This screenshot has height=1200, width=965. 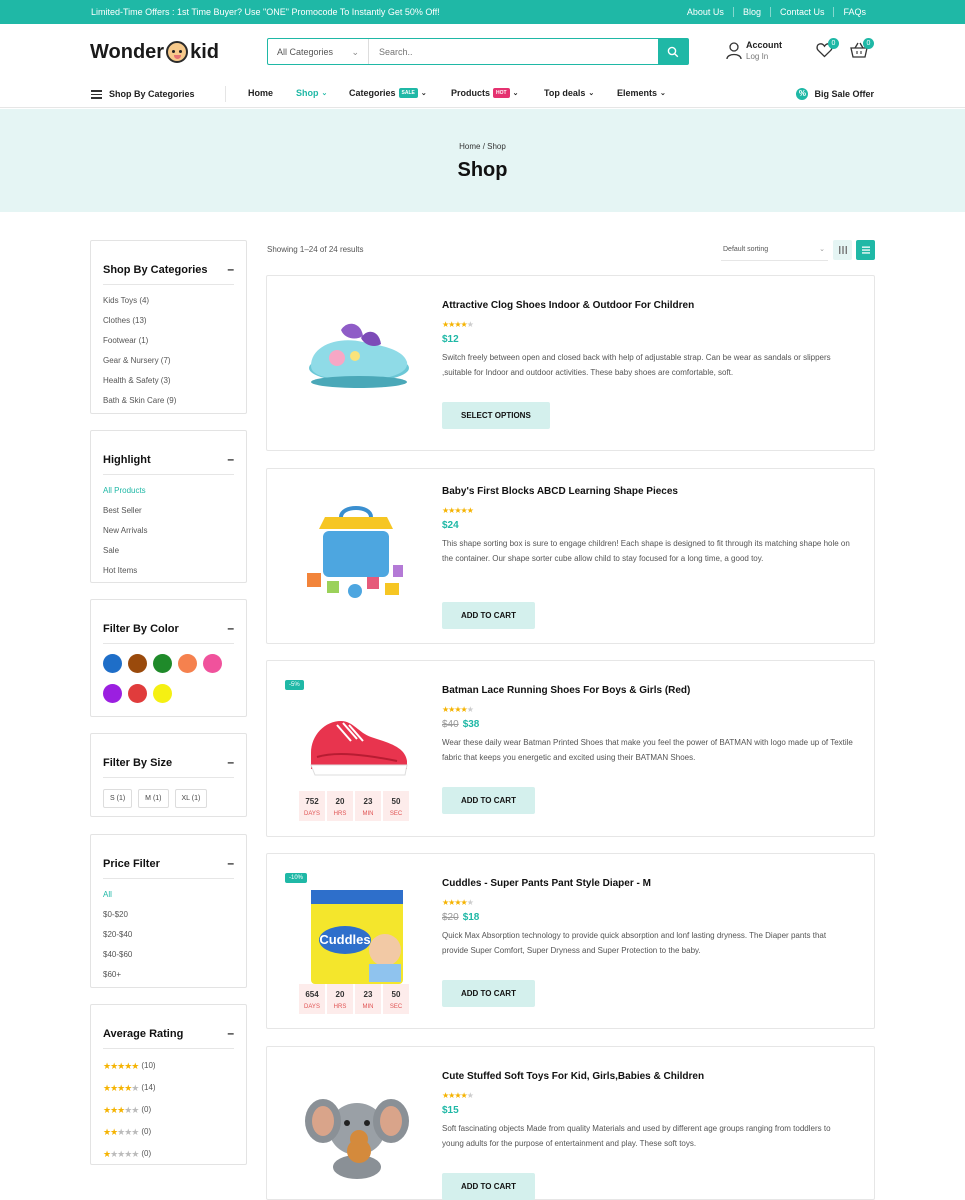 I want to click on wishlist-count-badge: 0, so click(x=833, y=43).